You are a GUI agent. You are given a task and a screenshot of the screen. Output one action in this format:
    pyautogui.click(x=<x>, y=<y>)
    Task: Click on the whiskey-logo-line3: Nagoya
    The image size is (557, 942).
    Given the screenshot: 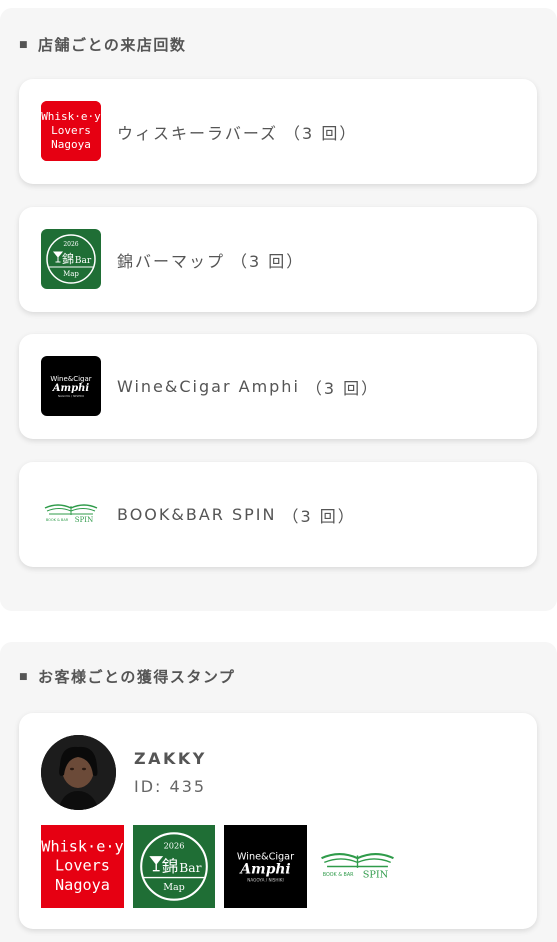 What is the action you would take?
    pyautogui.click(x=71, y=144)
    